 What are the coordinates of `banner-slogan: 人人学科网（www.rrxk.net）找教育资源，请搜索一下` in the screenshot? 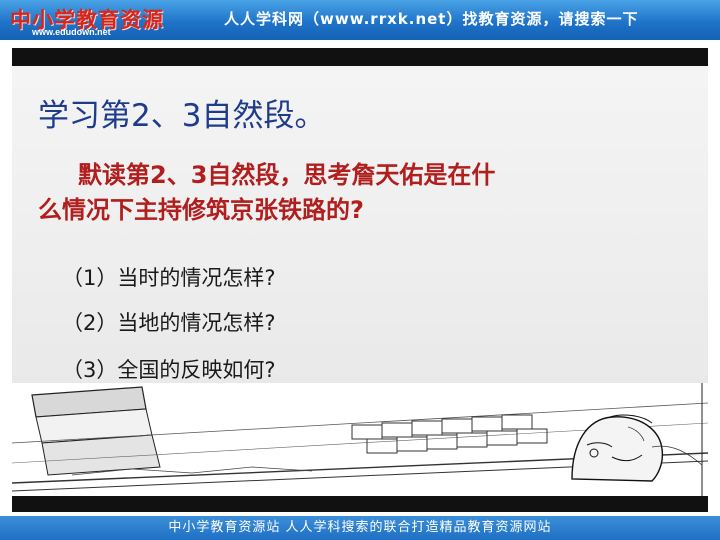 It's located at (431, 18).